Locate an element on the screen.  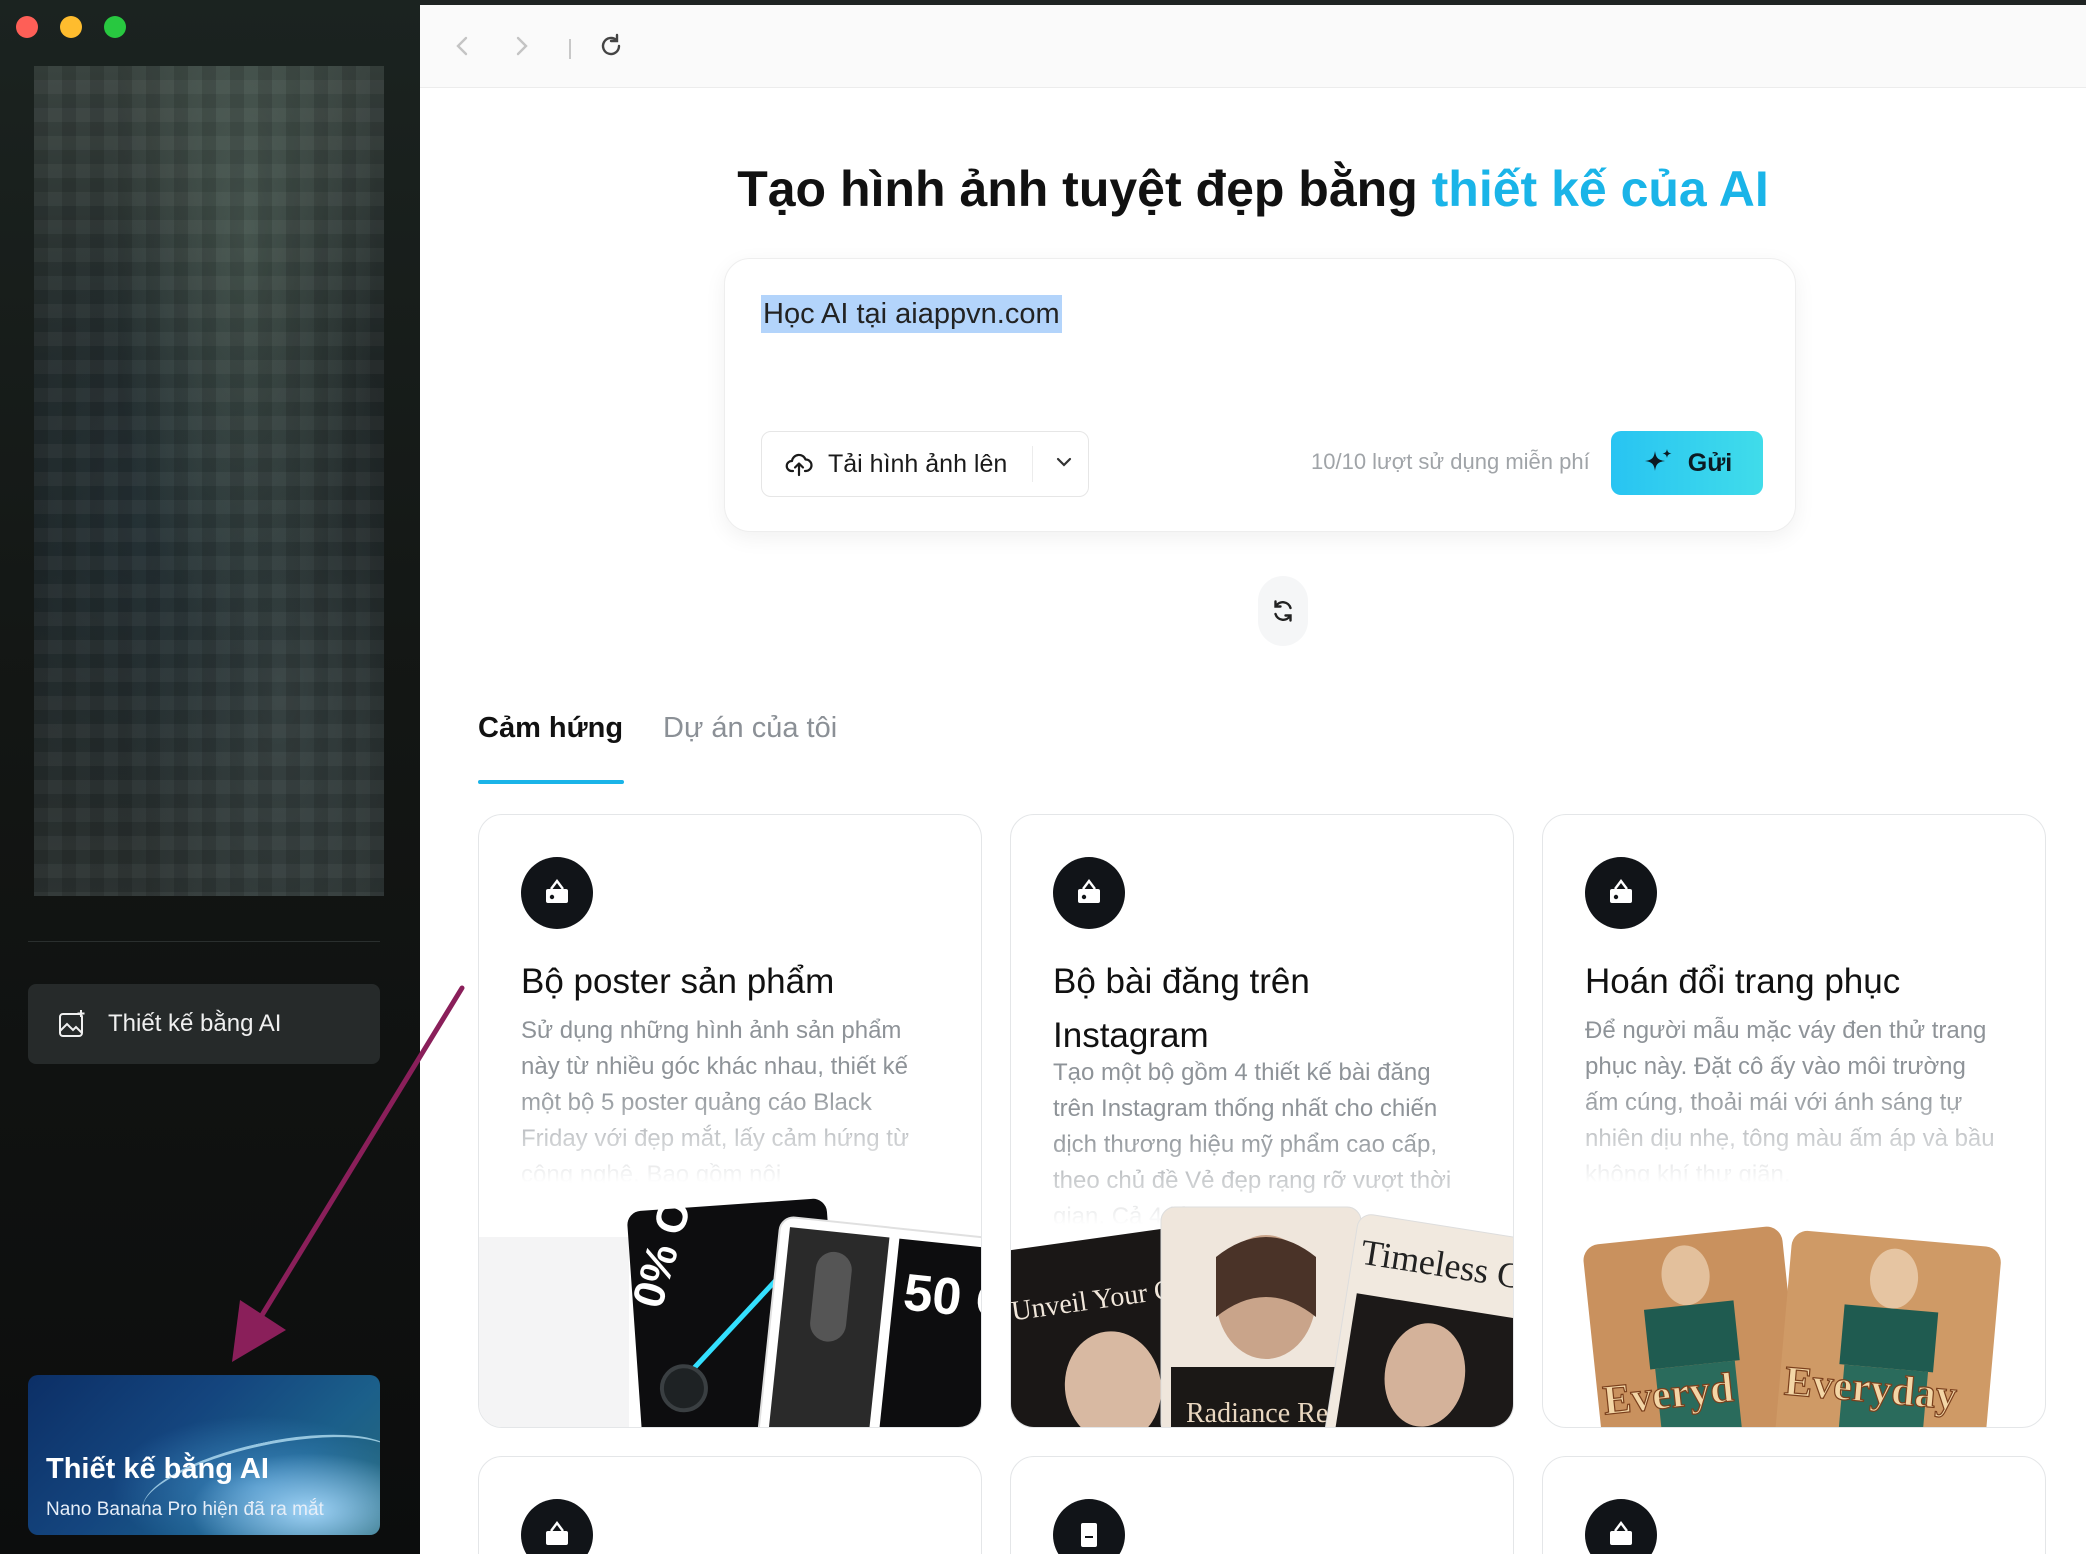
browser-toolbar is located at coordinates (1253, 46).